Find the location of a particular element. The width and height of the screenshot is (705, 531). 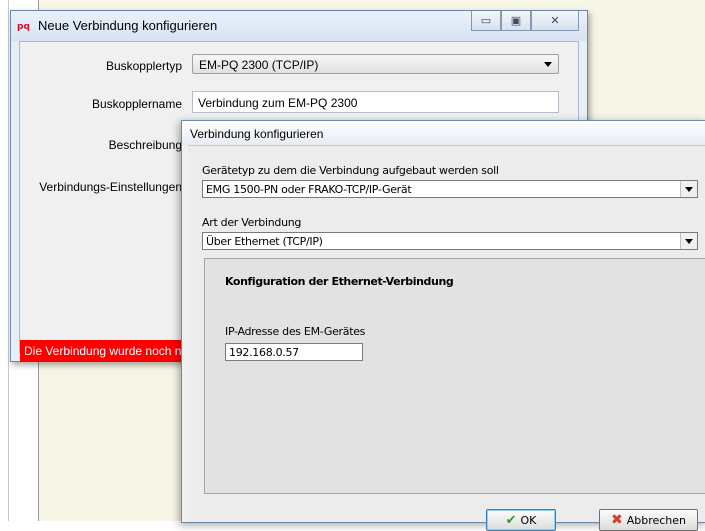

cancel-label: Abbrechen is located at coordinates (656, 520).